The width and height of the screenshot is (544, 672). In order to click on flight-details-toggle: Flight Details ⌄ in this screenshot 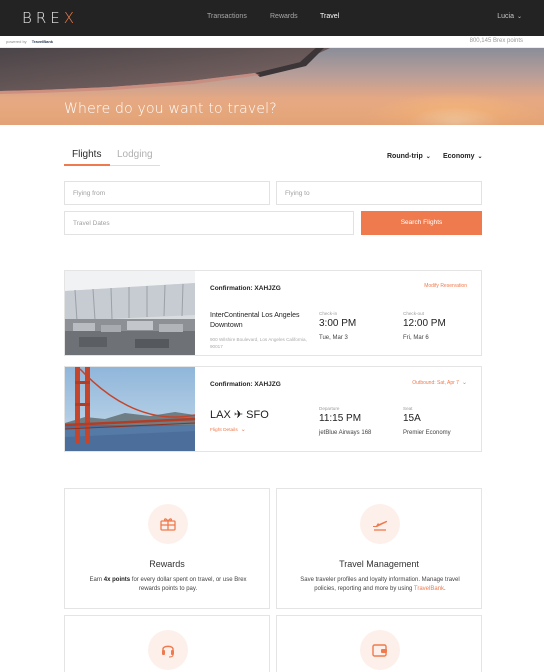, I will do `click(228, 429)`.